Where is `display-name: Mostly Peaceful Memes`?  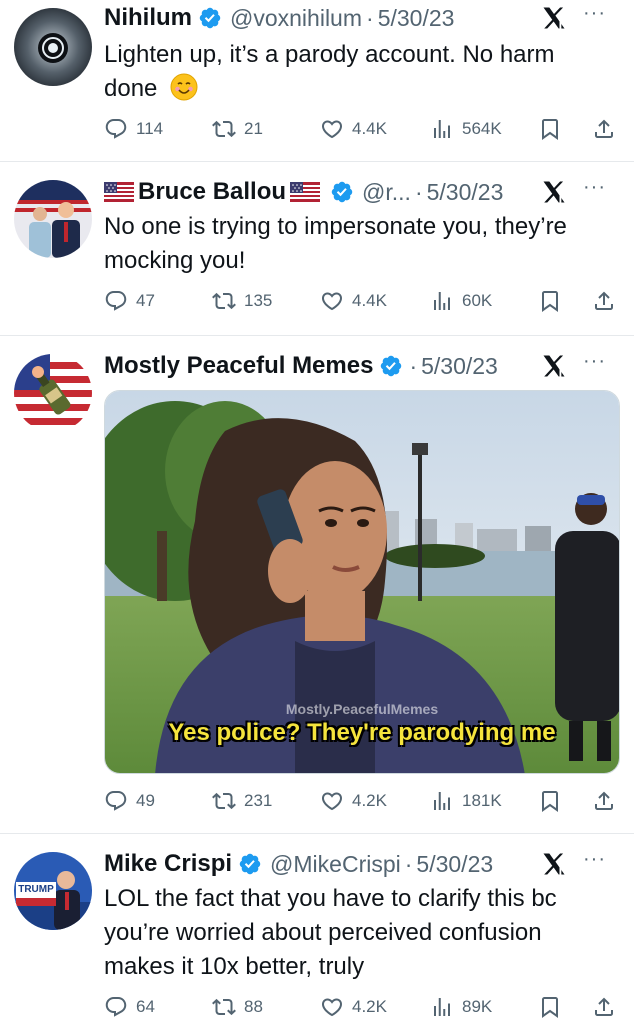 display-name: Mostly Peaceful Memes is located at coordinates (238, 366).